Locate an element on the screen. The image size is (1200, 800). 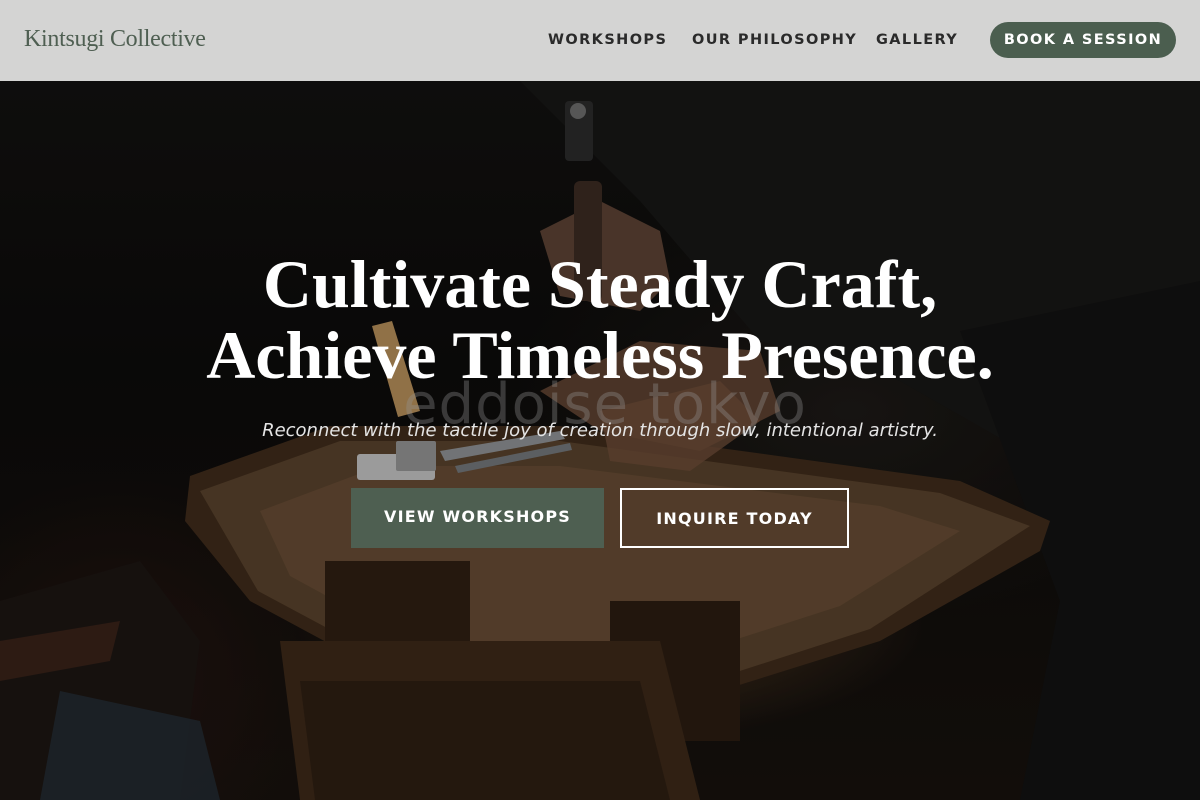
book-session-button: BOOK A SESSION is located at coordinates (1083, 40).